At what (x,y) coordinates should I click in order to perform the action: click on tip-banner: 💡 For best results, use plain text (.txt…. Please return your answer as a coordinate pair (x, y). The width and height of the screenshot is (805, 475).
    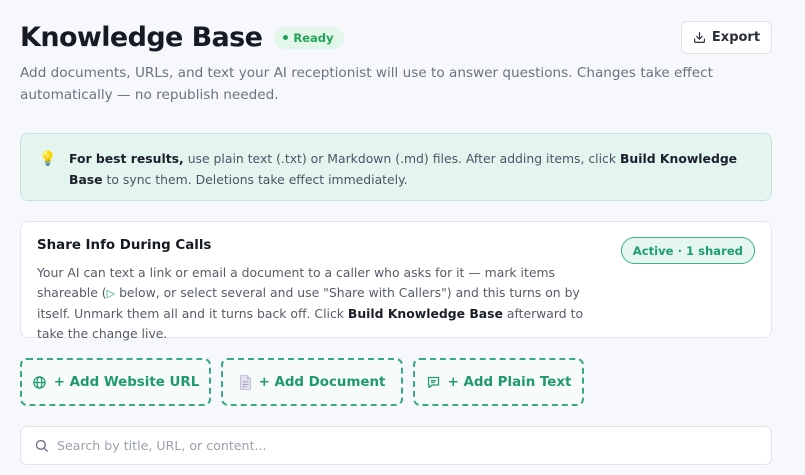
    Looking at the image, I should click on (396, 167).